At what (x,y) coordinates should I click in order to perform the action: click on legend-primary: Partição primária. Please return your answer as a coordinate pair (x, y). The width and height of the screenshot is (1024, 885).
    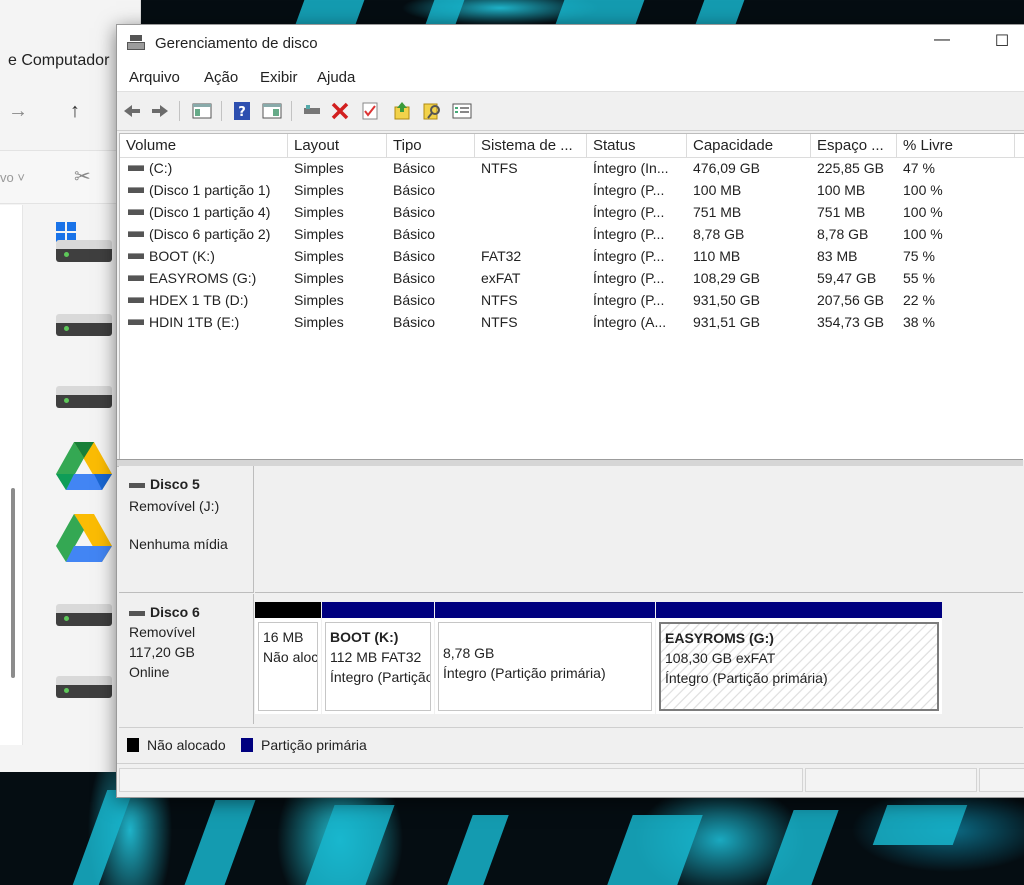
    Looking at the image, I should click on (304, 745).